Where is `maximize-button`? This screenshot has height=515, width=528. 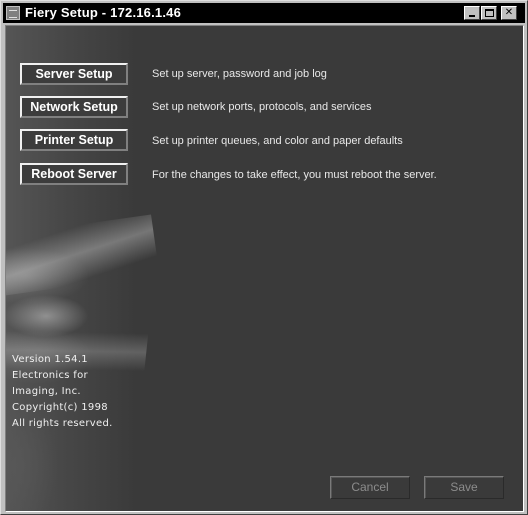
maximize-button is located at coordinates (489, 13).